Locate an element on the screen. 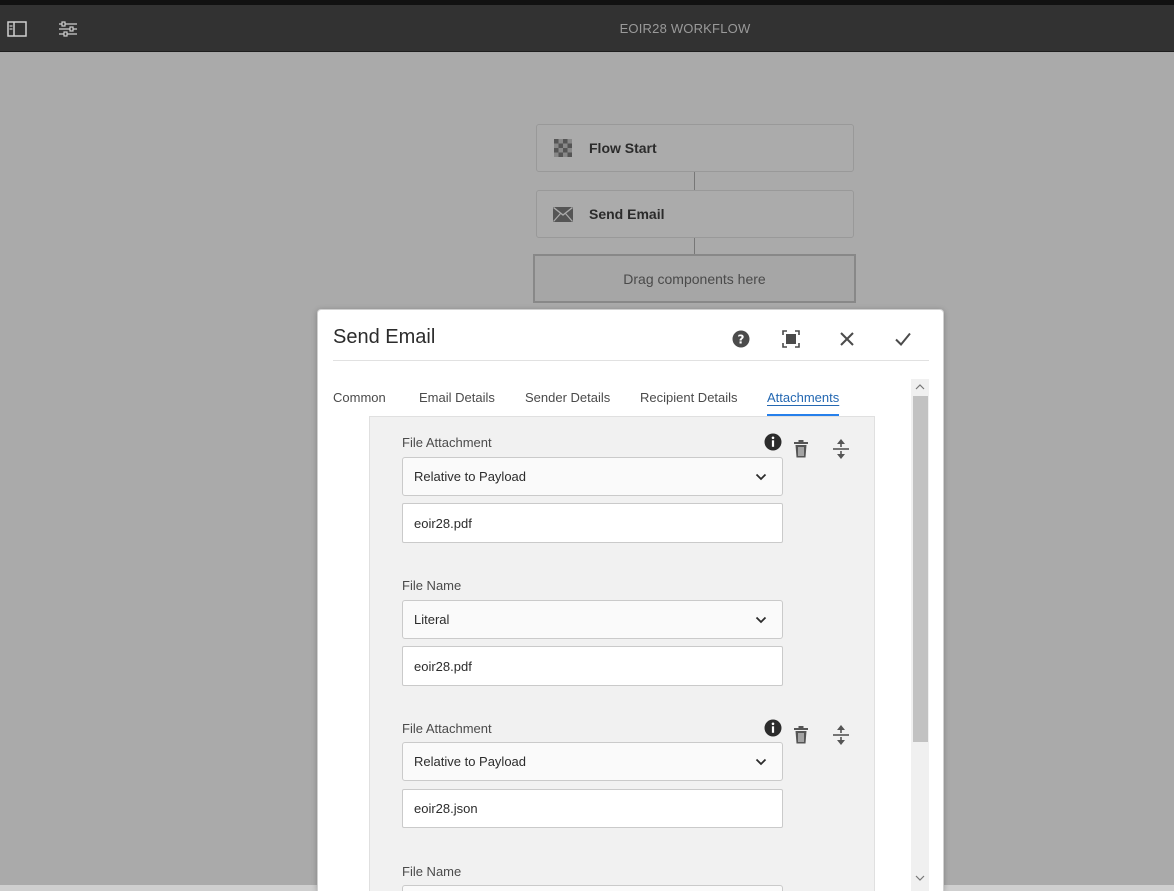  dropzone-label: Drag components here is located at coordinates (694, 278).